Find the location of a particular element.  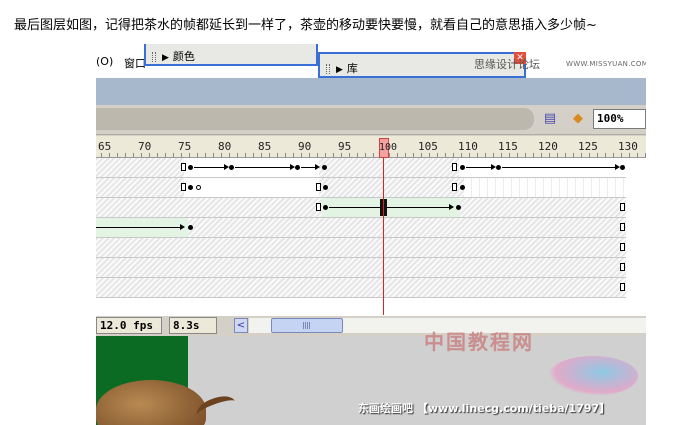

watermark-bottom: 东画绘画吧 【www.linecg.com/tieba/1797】 is located at coordinates (484, 408).